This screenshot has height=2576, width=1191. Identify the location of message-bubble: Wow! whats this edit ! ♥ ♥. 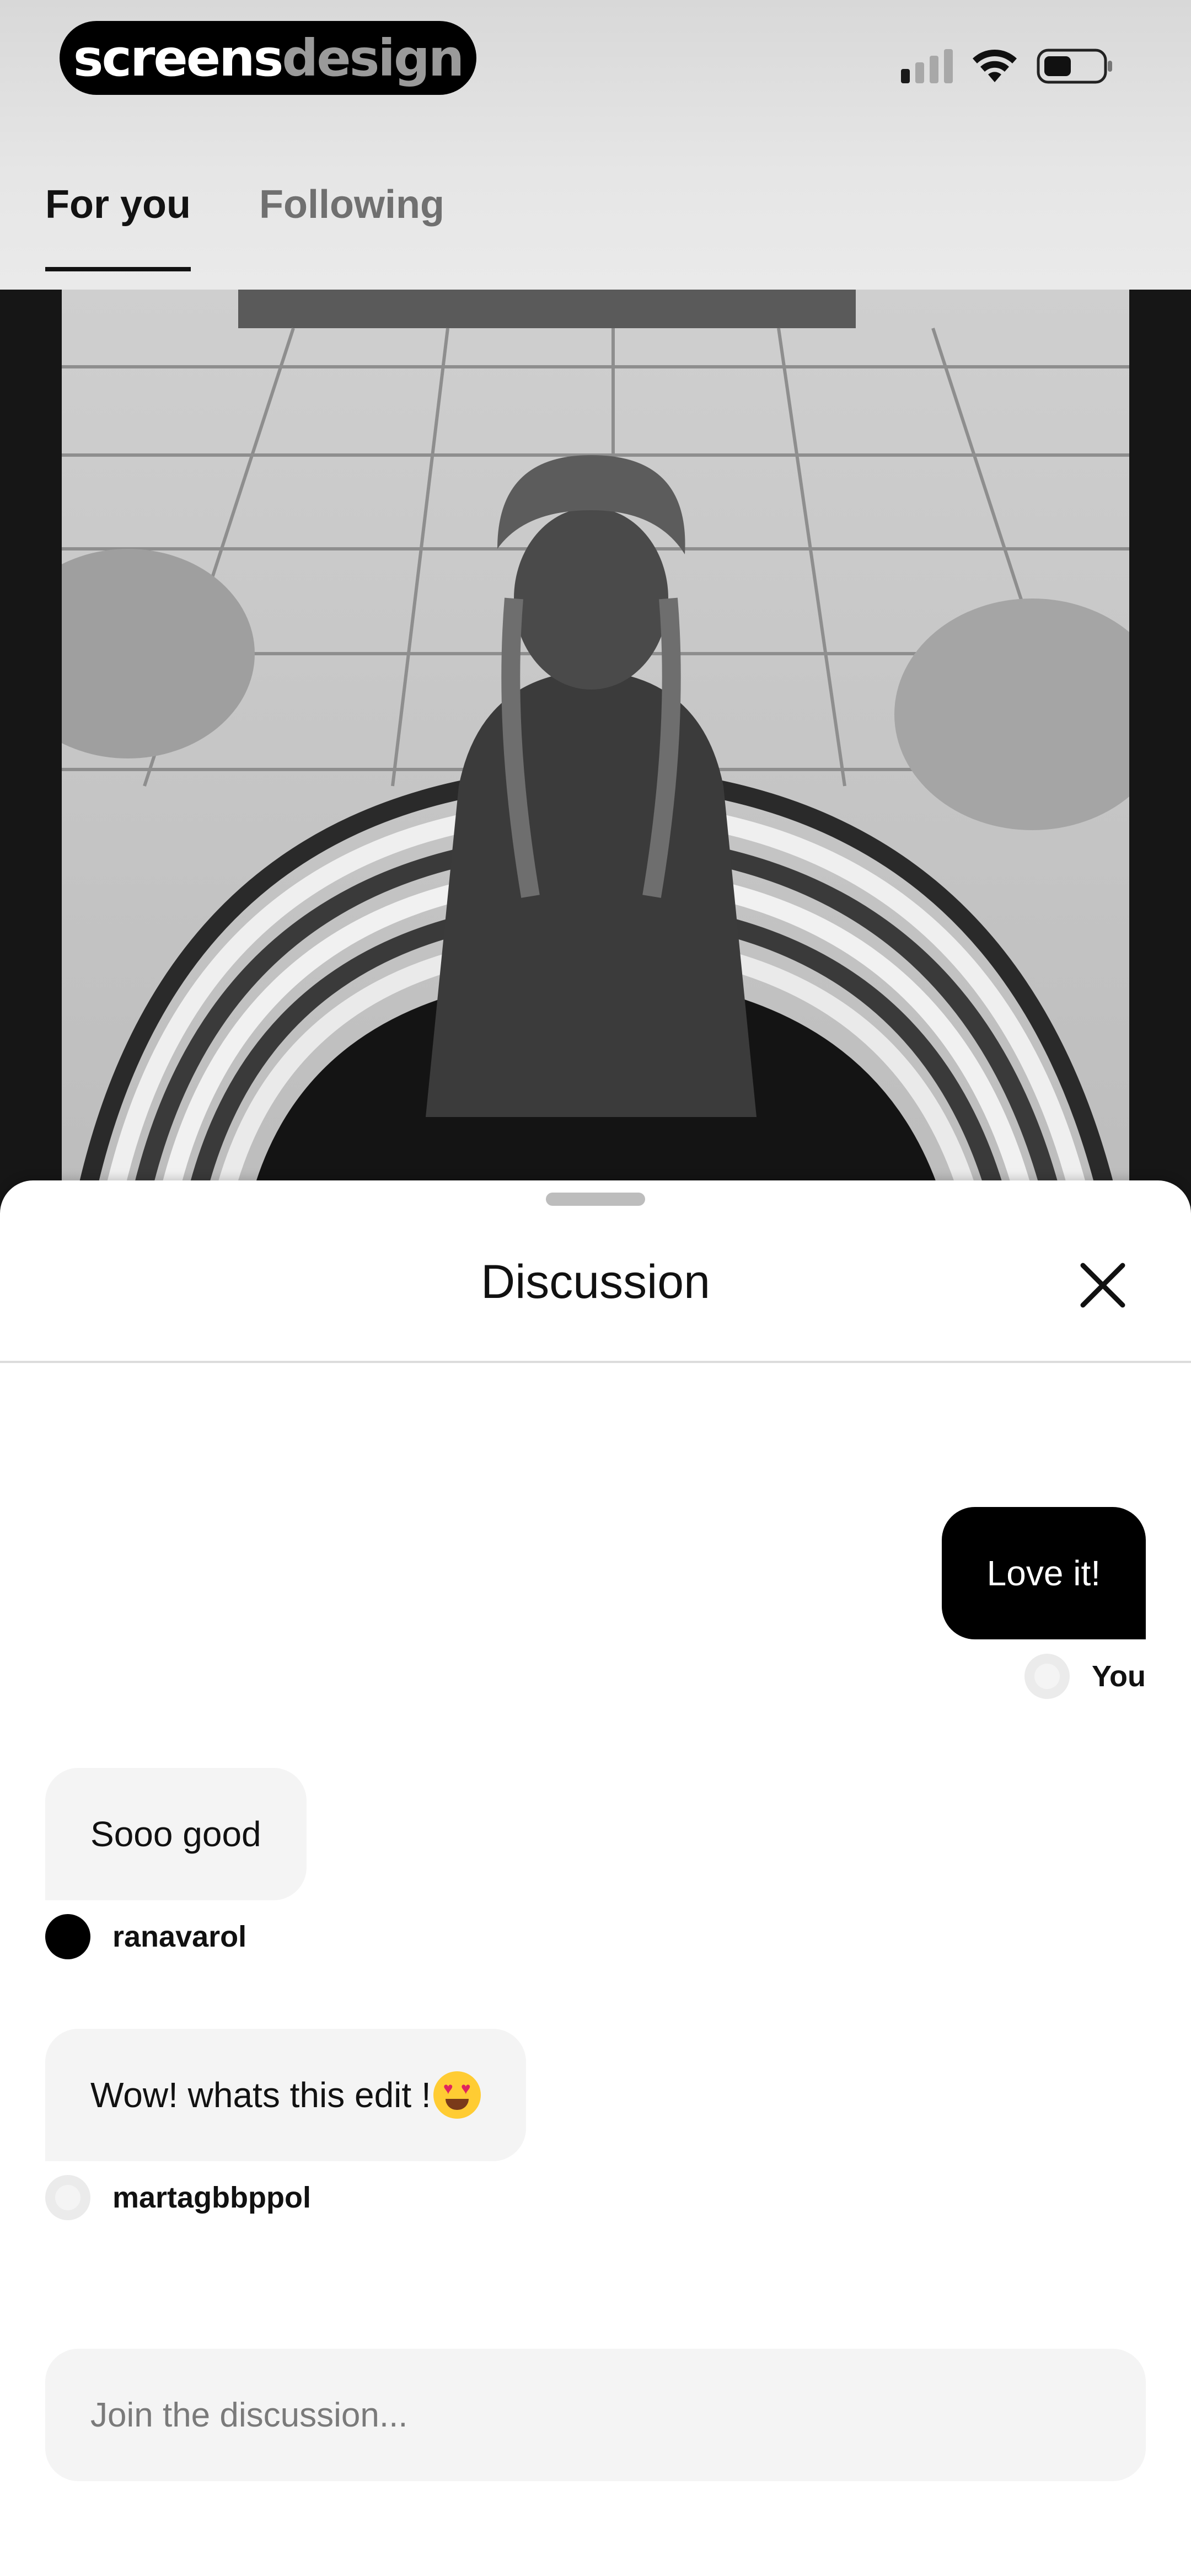
(285, 2095).